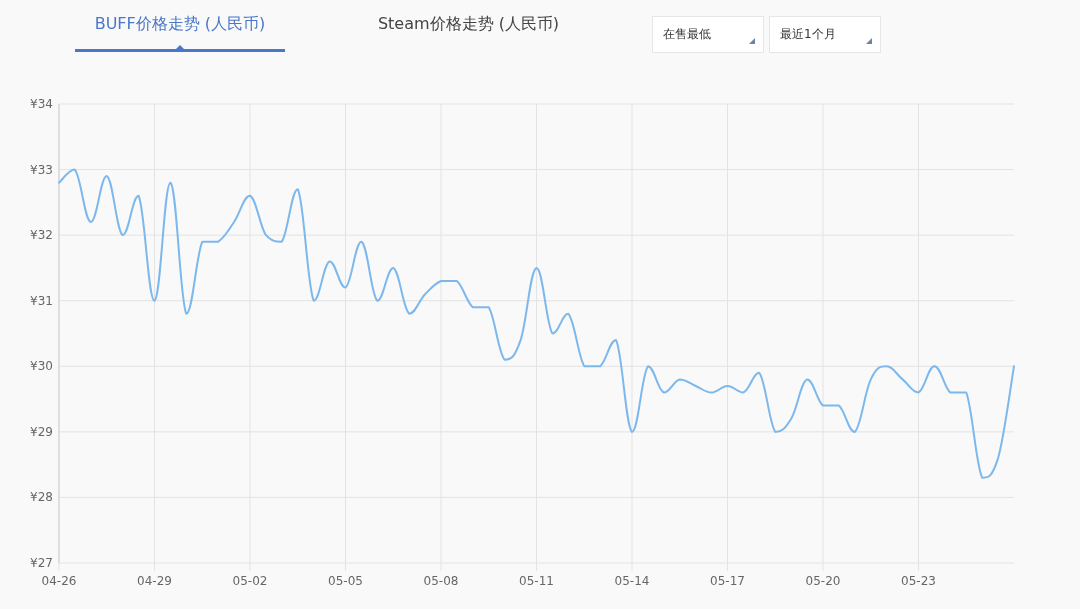 The image size is (1080, 609). Describe the element at coordinates (41, 300) in the screenshot. I see `y-axis-label: ¥31` at that location.